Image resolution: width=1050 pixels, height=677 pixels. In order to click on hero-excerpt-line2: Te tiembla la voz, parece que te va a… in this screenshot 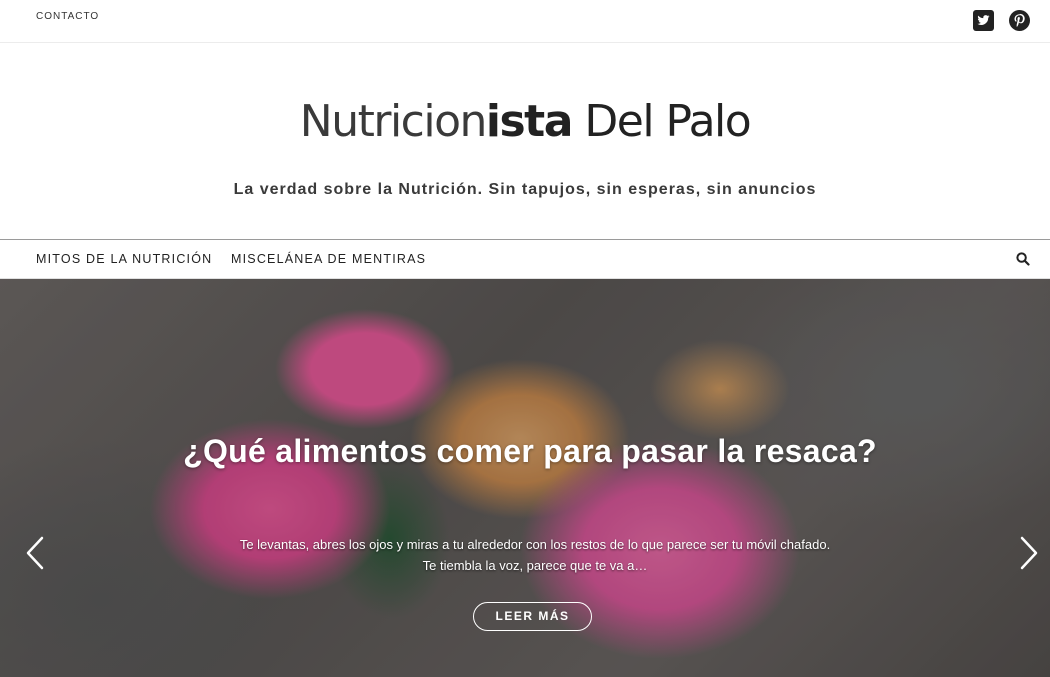, I will do `click(535, 565)`.